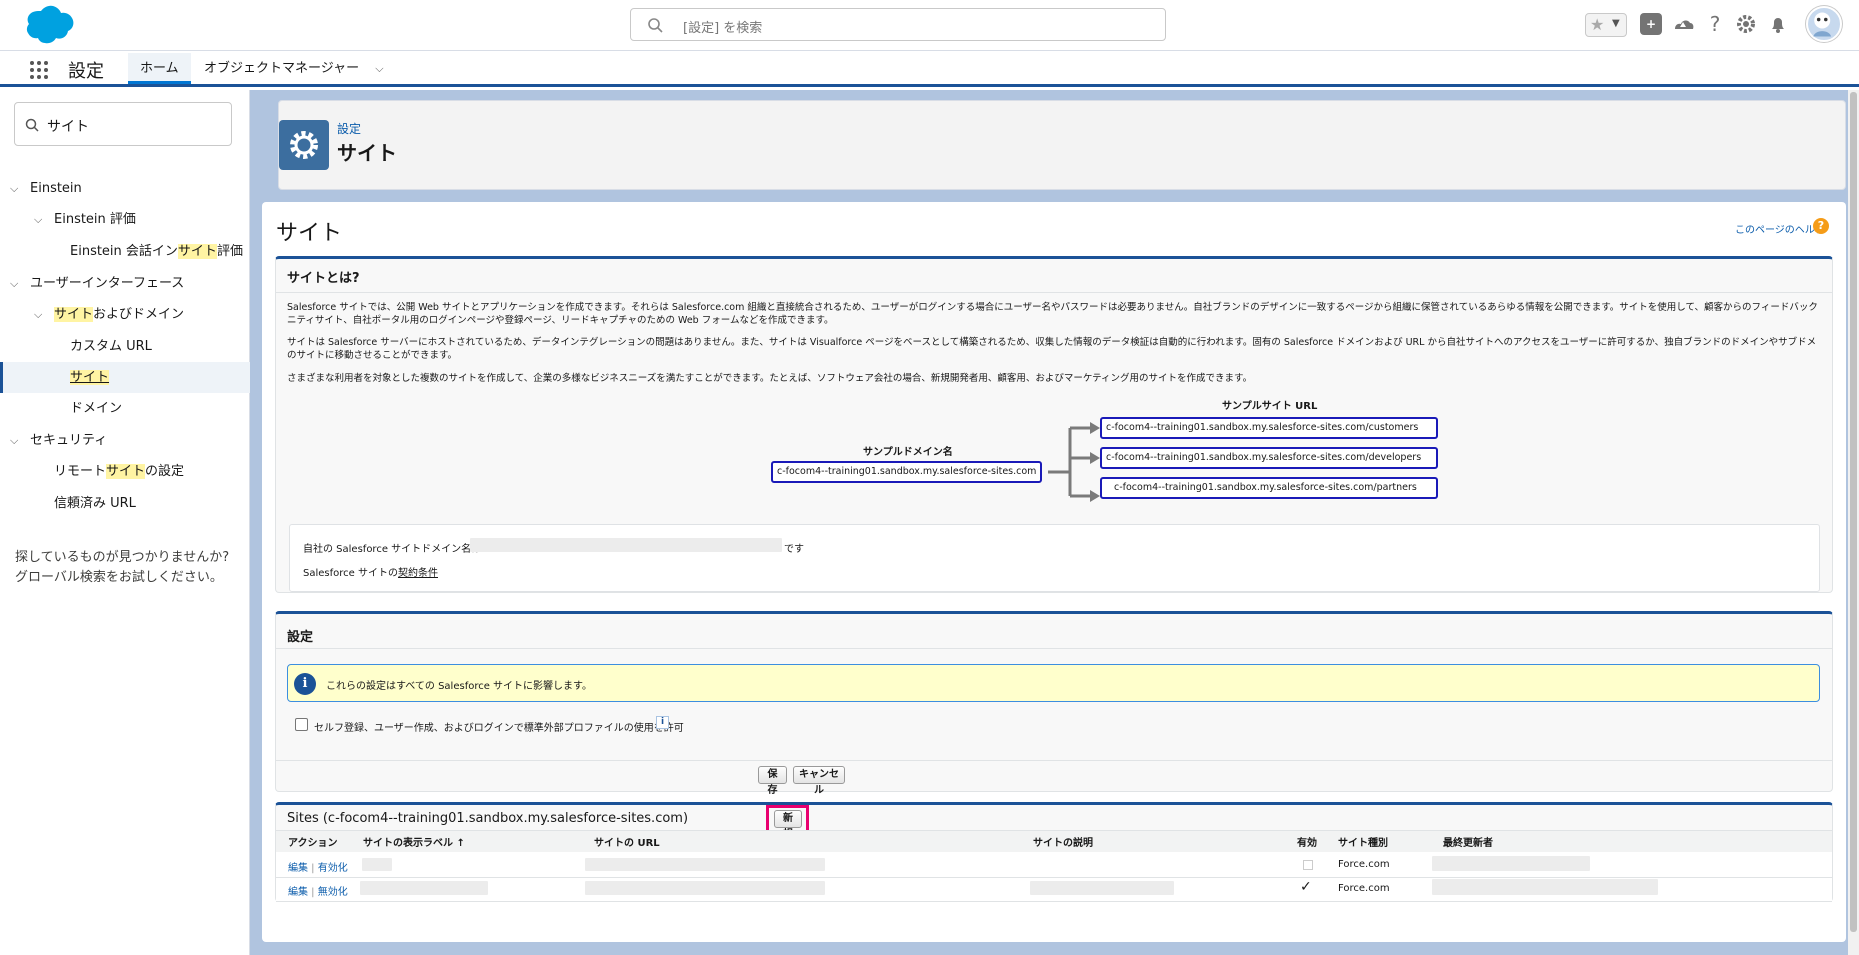 Image resolution: width=1859 pixels, height=955 pixels. I want to click on paragraph-line: のサイトに移動させることができます。, so click(372, 355).